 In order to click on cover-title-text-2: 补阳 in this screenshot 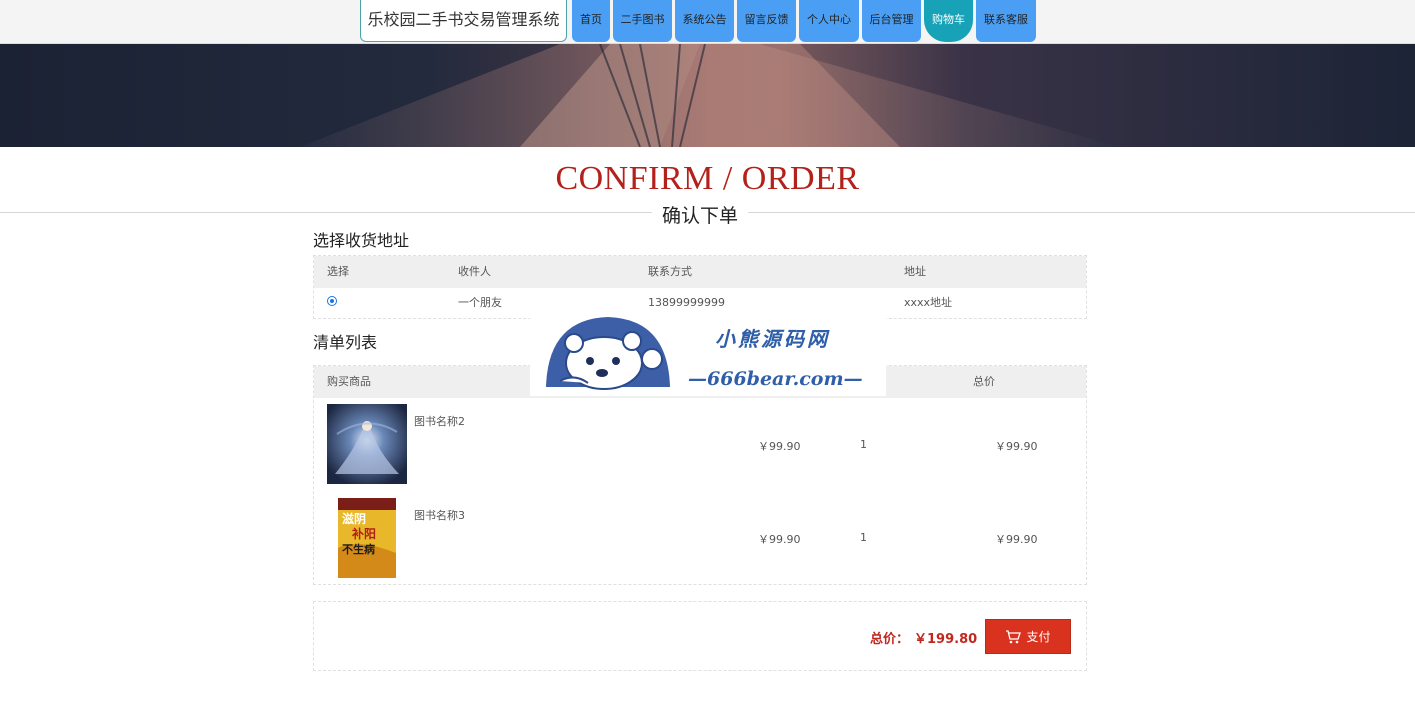, I will do `click(363, 533)`.